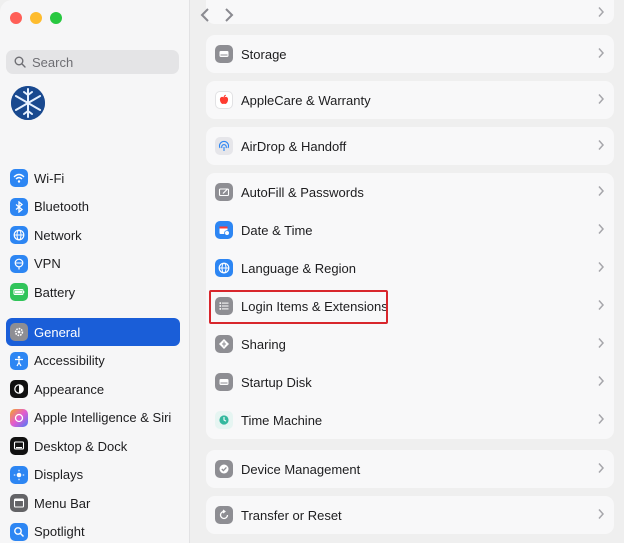  Describe the element at coordinates (93, 475) in the screenshot. I see `sidebar-item-displays: Displays` at that location.